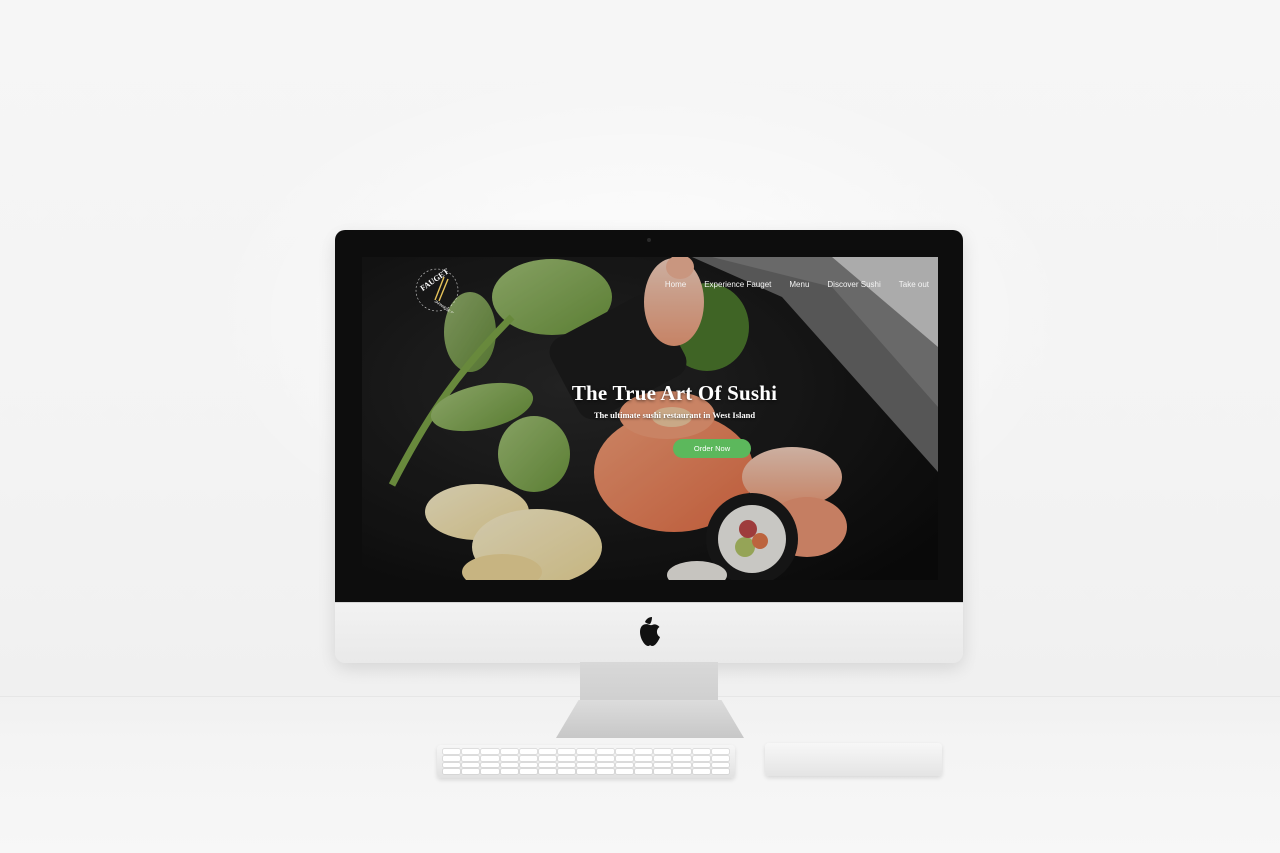  What do you see at coordinates (853, 284) in the screenshot?
I see `nav-item-discover-sushi: Discover Sushi` at bounding box center [853, 284].